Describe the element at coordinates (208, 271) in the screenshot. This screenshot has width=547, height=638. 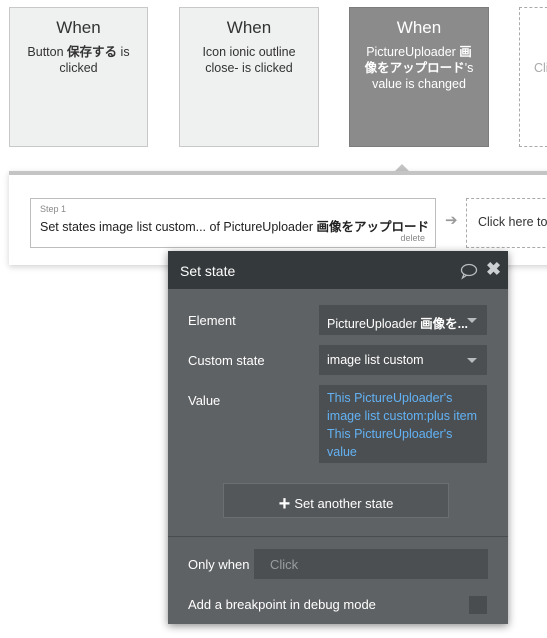
I see `popup-title: Set state` at that location.